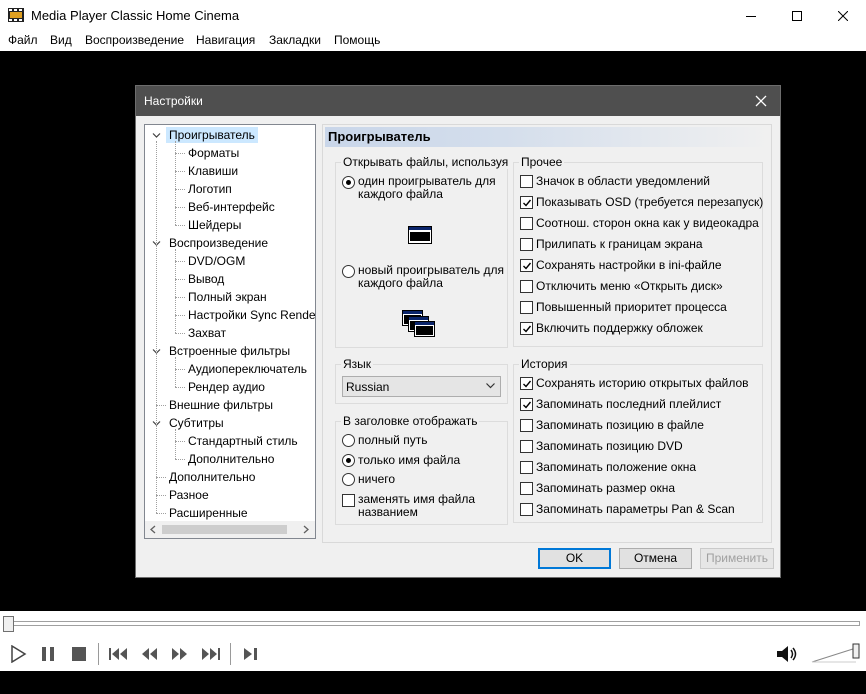 The width and height of the screenshot is (866, 694). Describe the element at coordinates (409, 460) in the screenshot. I see `radio-file-name-label: только имя файла` at that location.